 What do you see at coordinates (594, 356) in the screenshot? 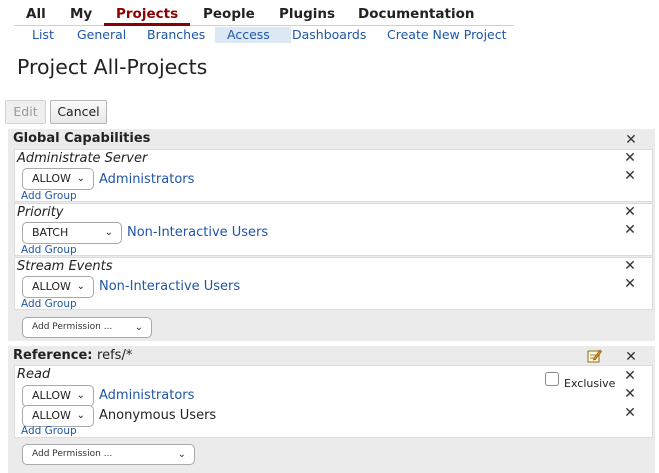
I see `edit-icon` at bounding box center [594, 356].